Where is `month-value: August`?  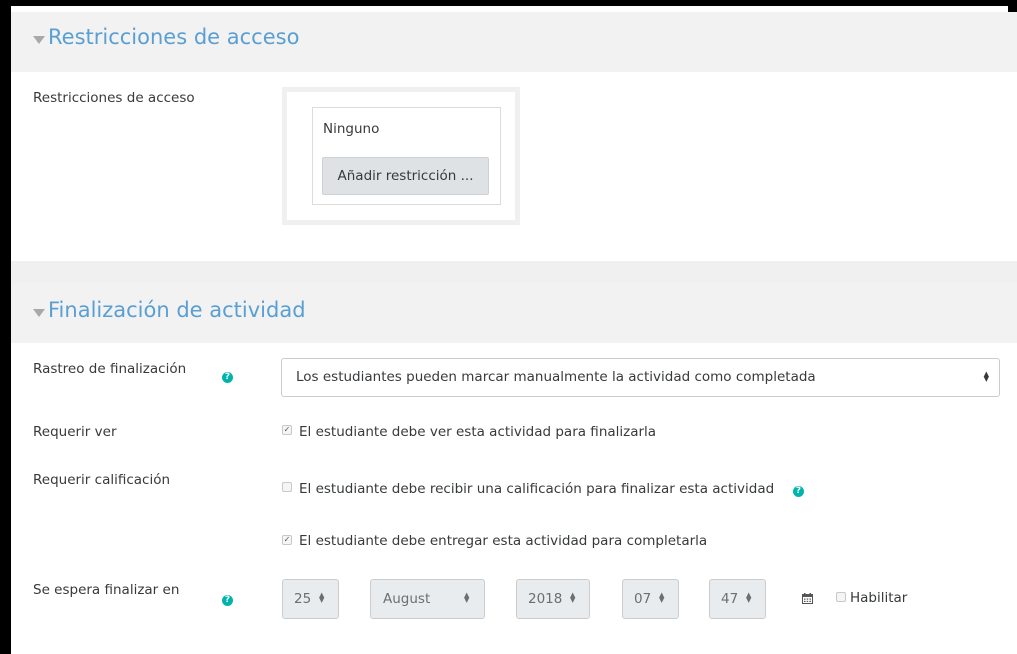 month-value: August is located at coordinates (407, 599).